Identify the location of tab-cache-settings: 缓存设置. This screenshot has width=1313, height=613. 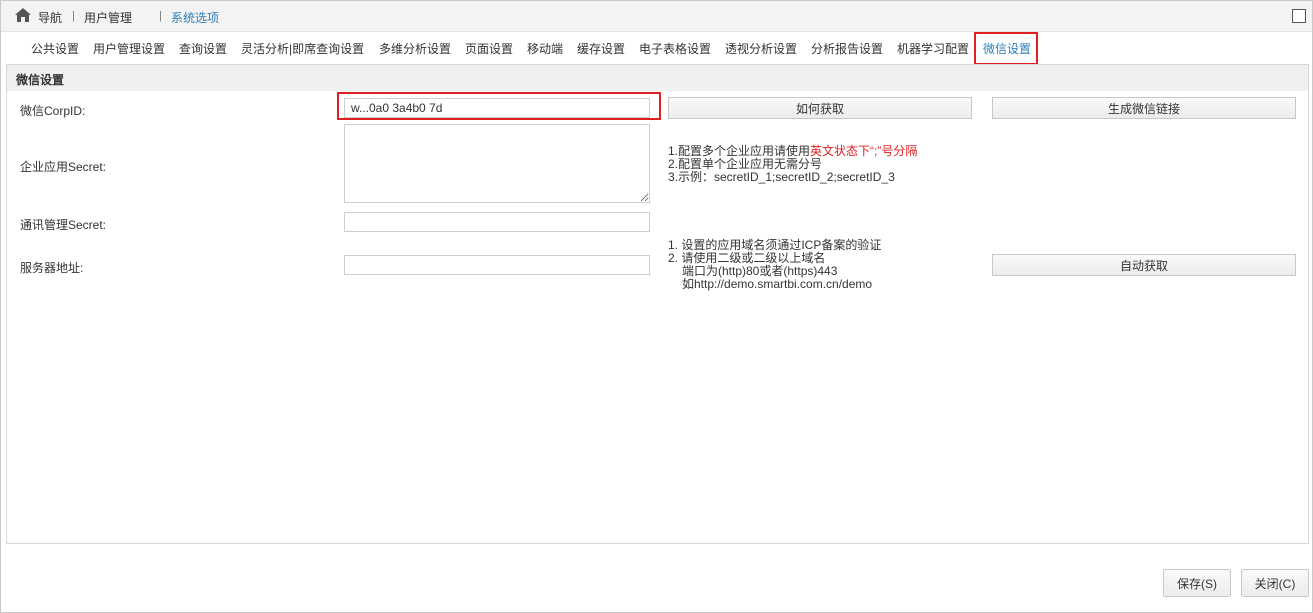
(601, 48).